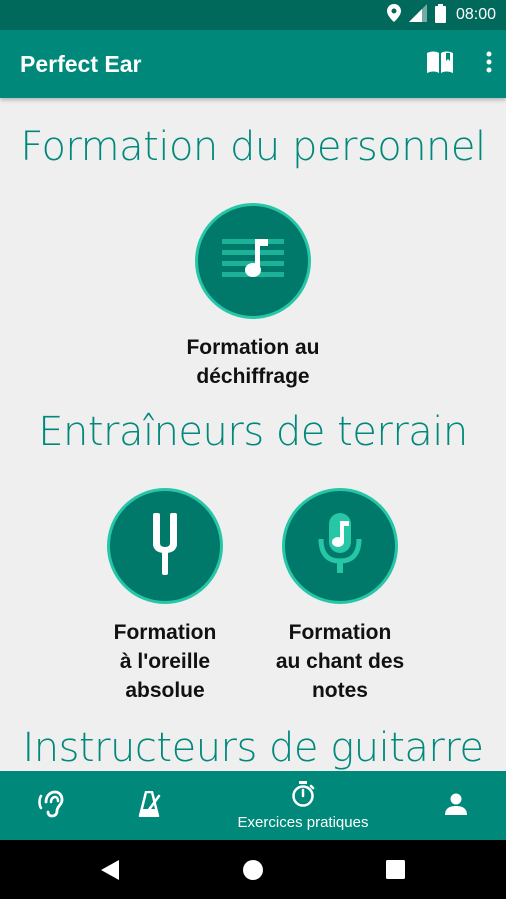  I want to click on section-title-staff: Formation du personnel, so click(253, 147).